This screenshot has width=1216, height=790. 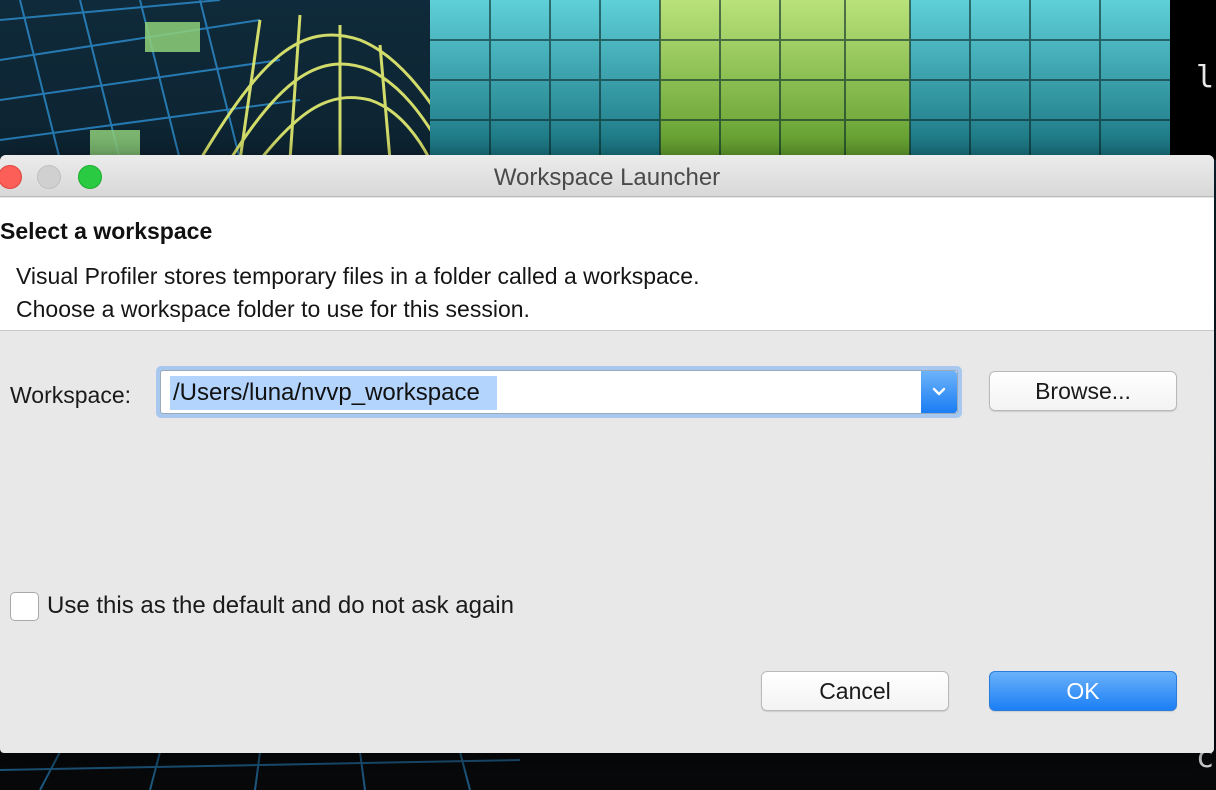 I want to click on workspace-combobox-field, so click(x=559, y=392).